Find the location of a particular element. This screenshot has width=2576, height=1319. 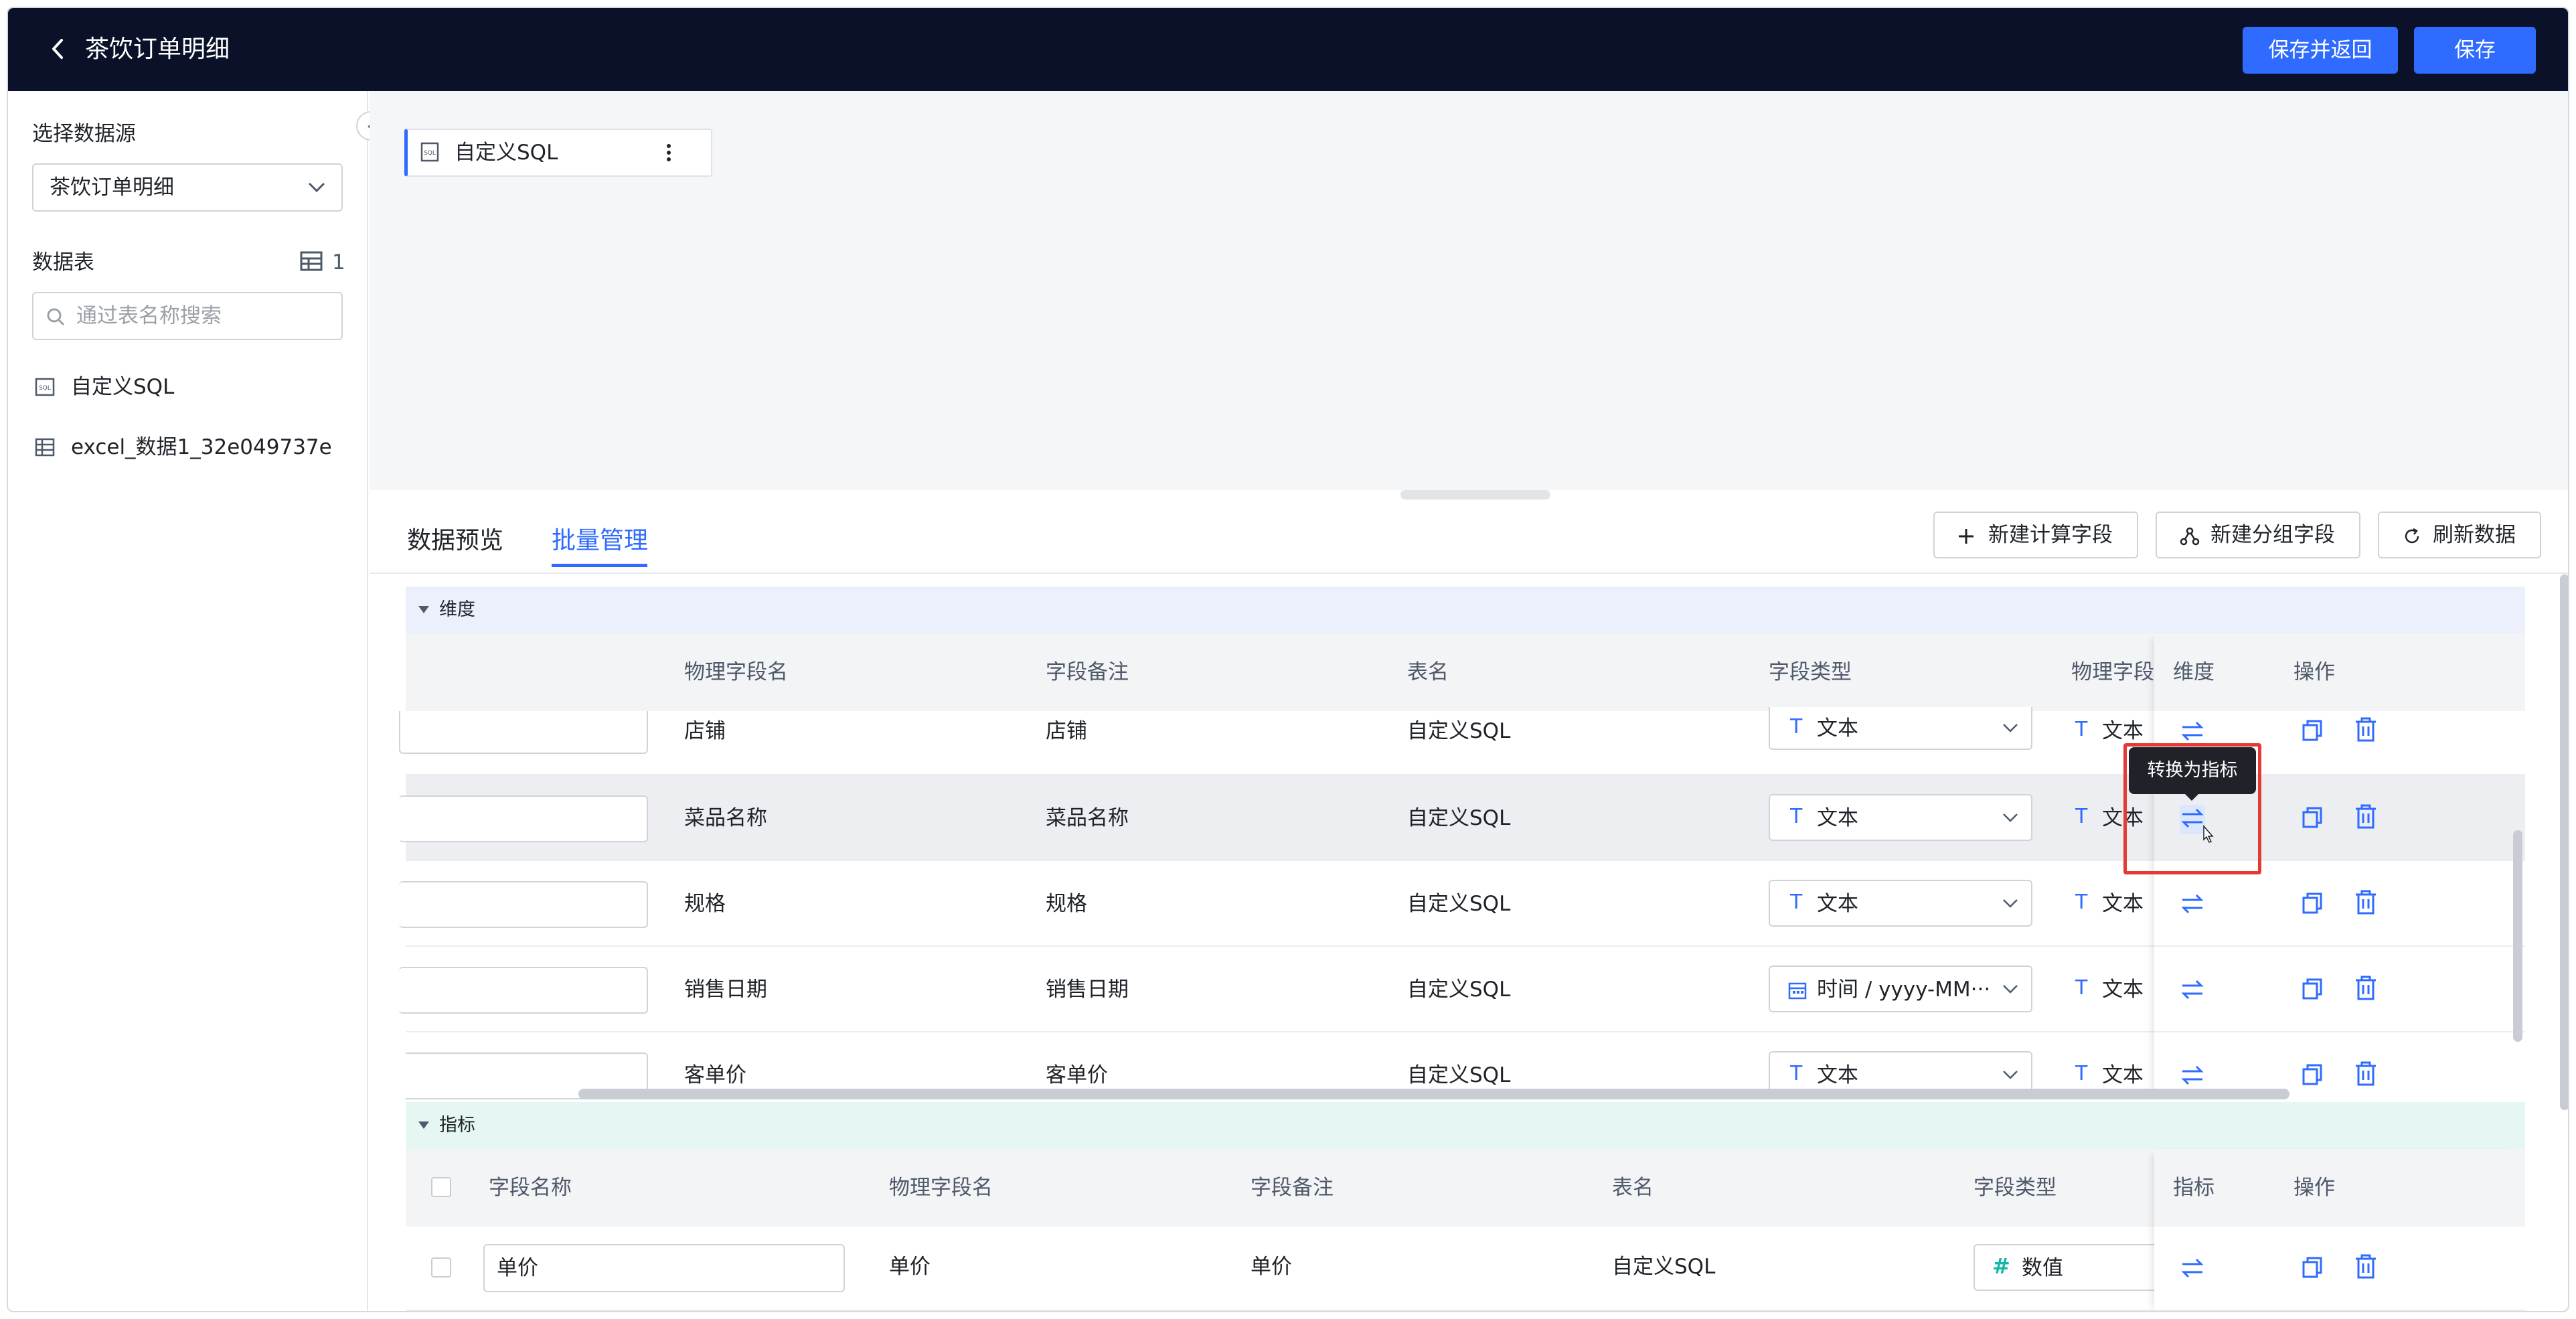

new-group-field-label: 新建分组字段 is located at coordinates (2273, 535).